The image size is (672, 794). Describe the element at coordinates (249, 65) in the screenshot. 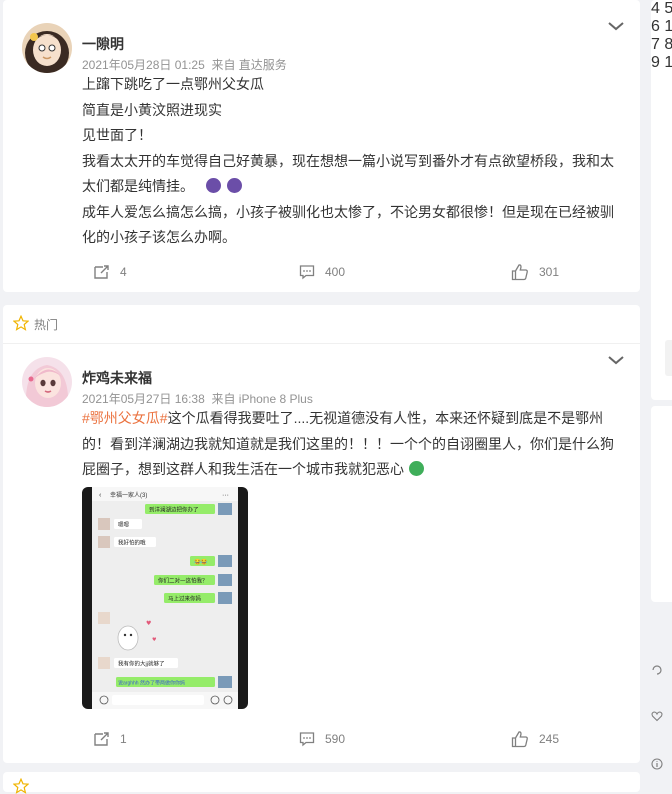

I see `post-source: 来自 直达服务` at that location.